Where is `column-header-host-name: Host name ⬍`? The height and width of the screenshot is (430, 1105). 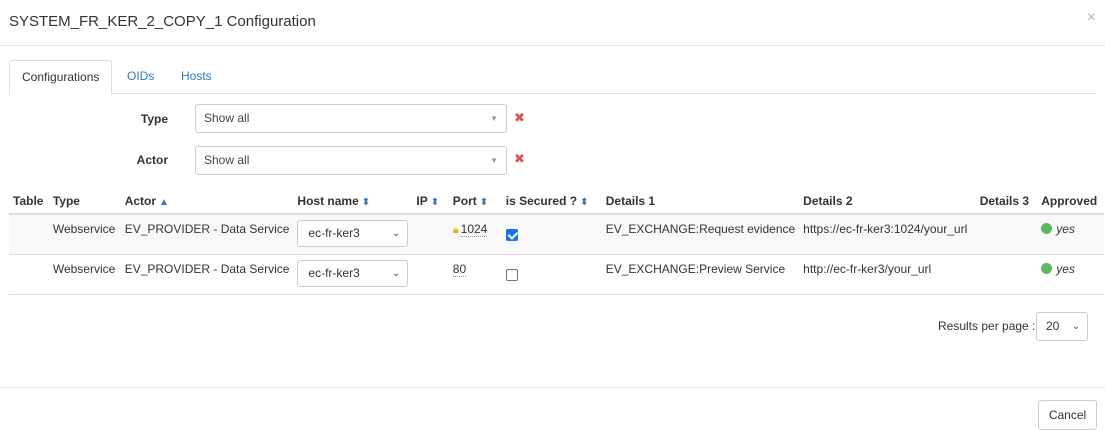
column-header-host-name: Host name ⬍ is located at coordinates (353, 201).